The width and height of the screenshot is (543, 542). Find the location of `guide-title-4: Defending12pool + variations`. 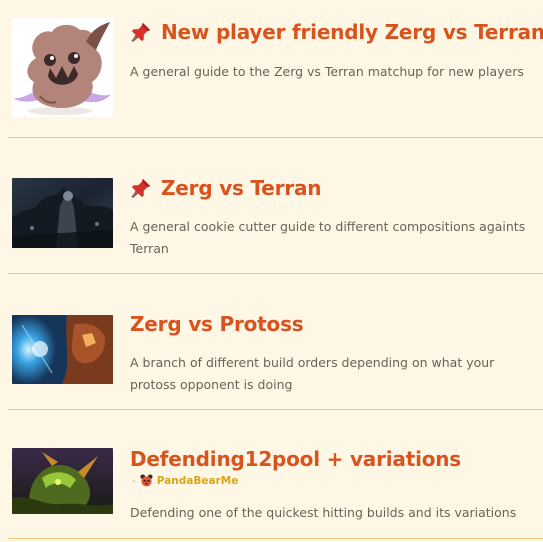

guide-title-4: Defending12pool + variations is located at coordinates (295, 459).